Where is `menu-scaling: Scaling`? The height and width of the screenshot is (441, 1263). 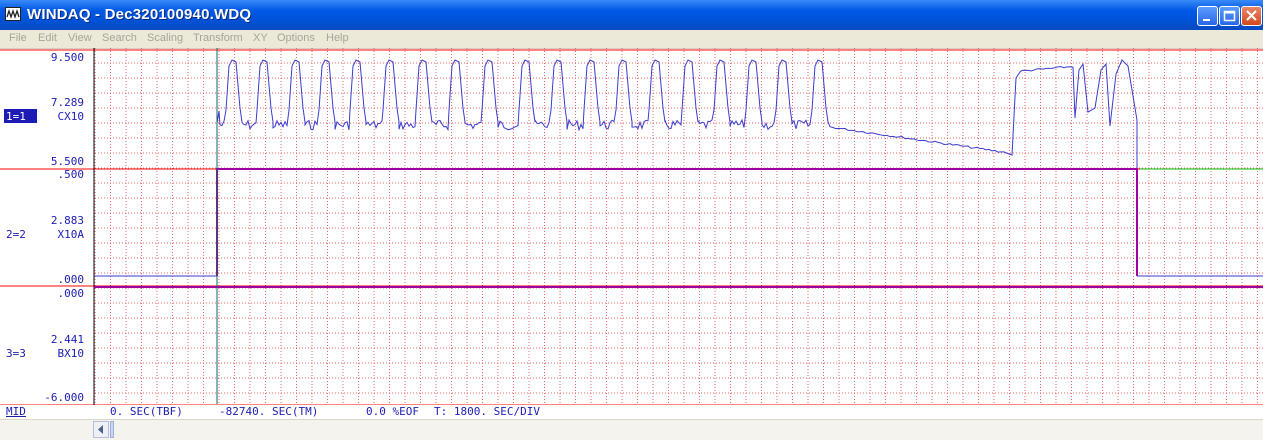
menu-scaling: Scaling is located at coordinates (165, 38).